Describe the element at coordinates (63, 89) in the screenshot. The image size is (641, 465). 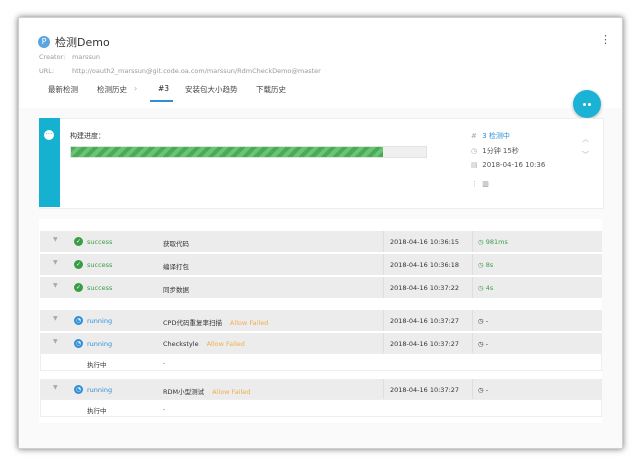
I see `tab-latest: 最新检测` at that location.